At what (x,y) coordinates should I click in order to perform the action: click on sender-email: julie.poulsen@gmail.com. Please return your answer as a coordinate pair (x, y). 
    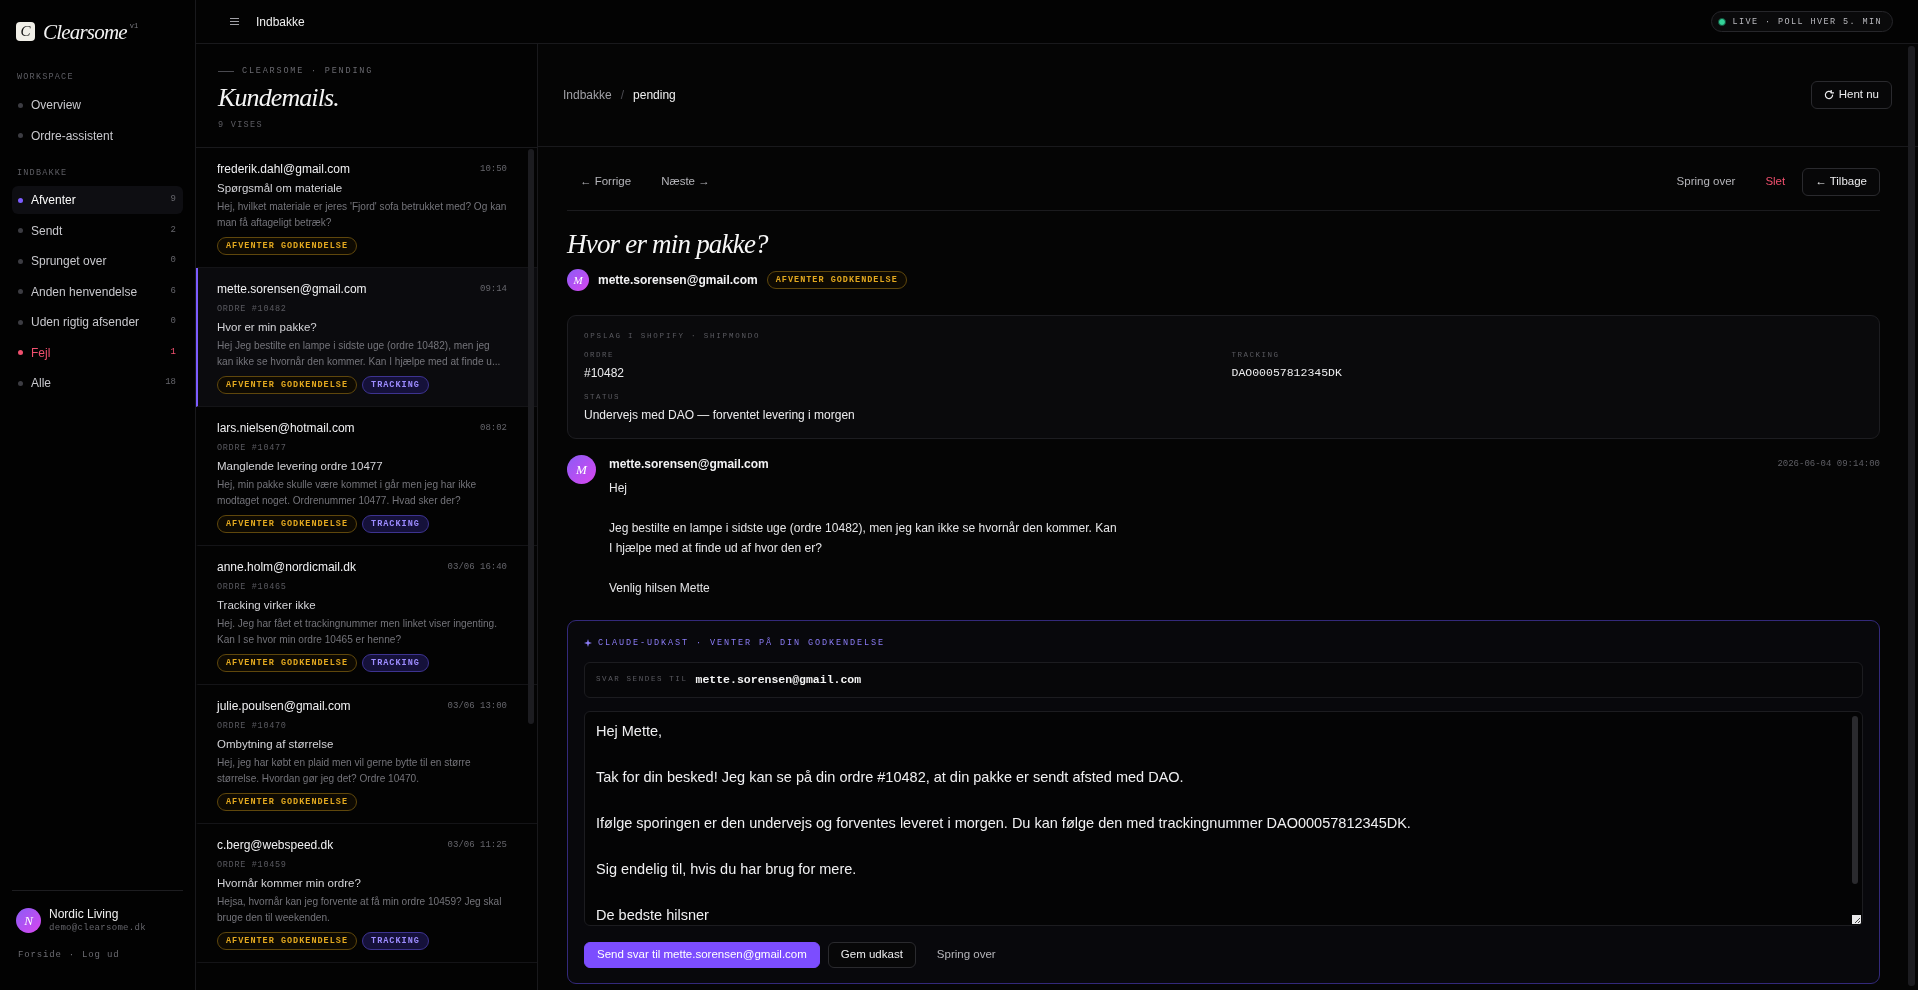
    Looking at the image, I should click on (284, 706).